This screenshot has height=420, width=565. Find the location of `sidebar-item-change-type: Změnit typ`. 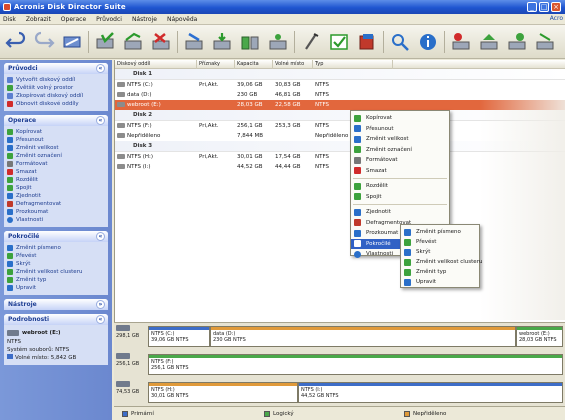

sidebar-item-change-type: Změnit typ is located at coordinates (56, 280).